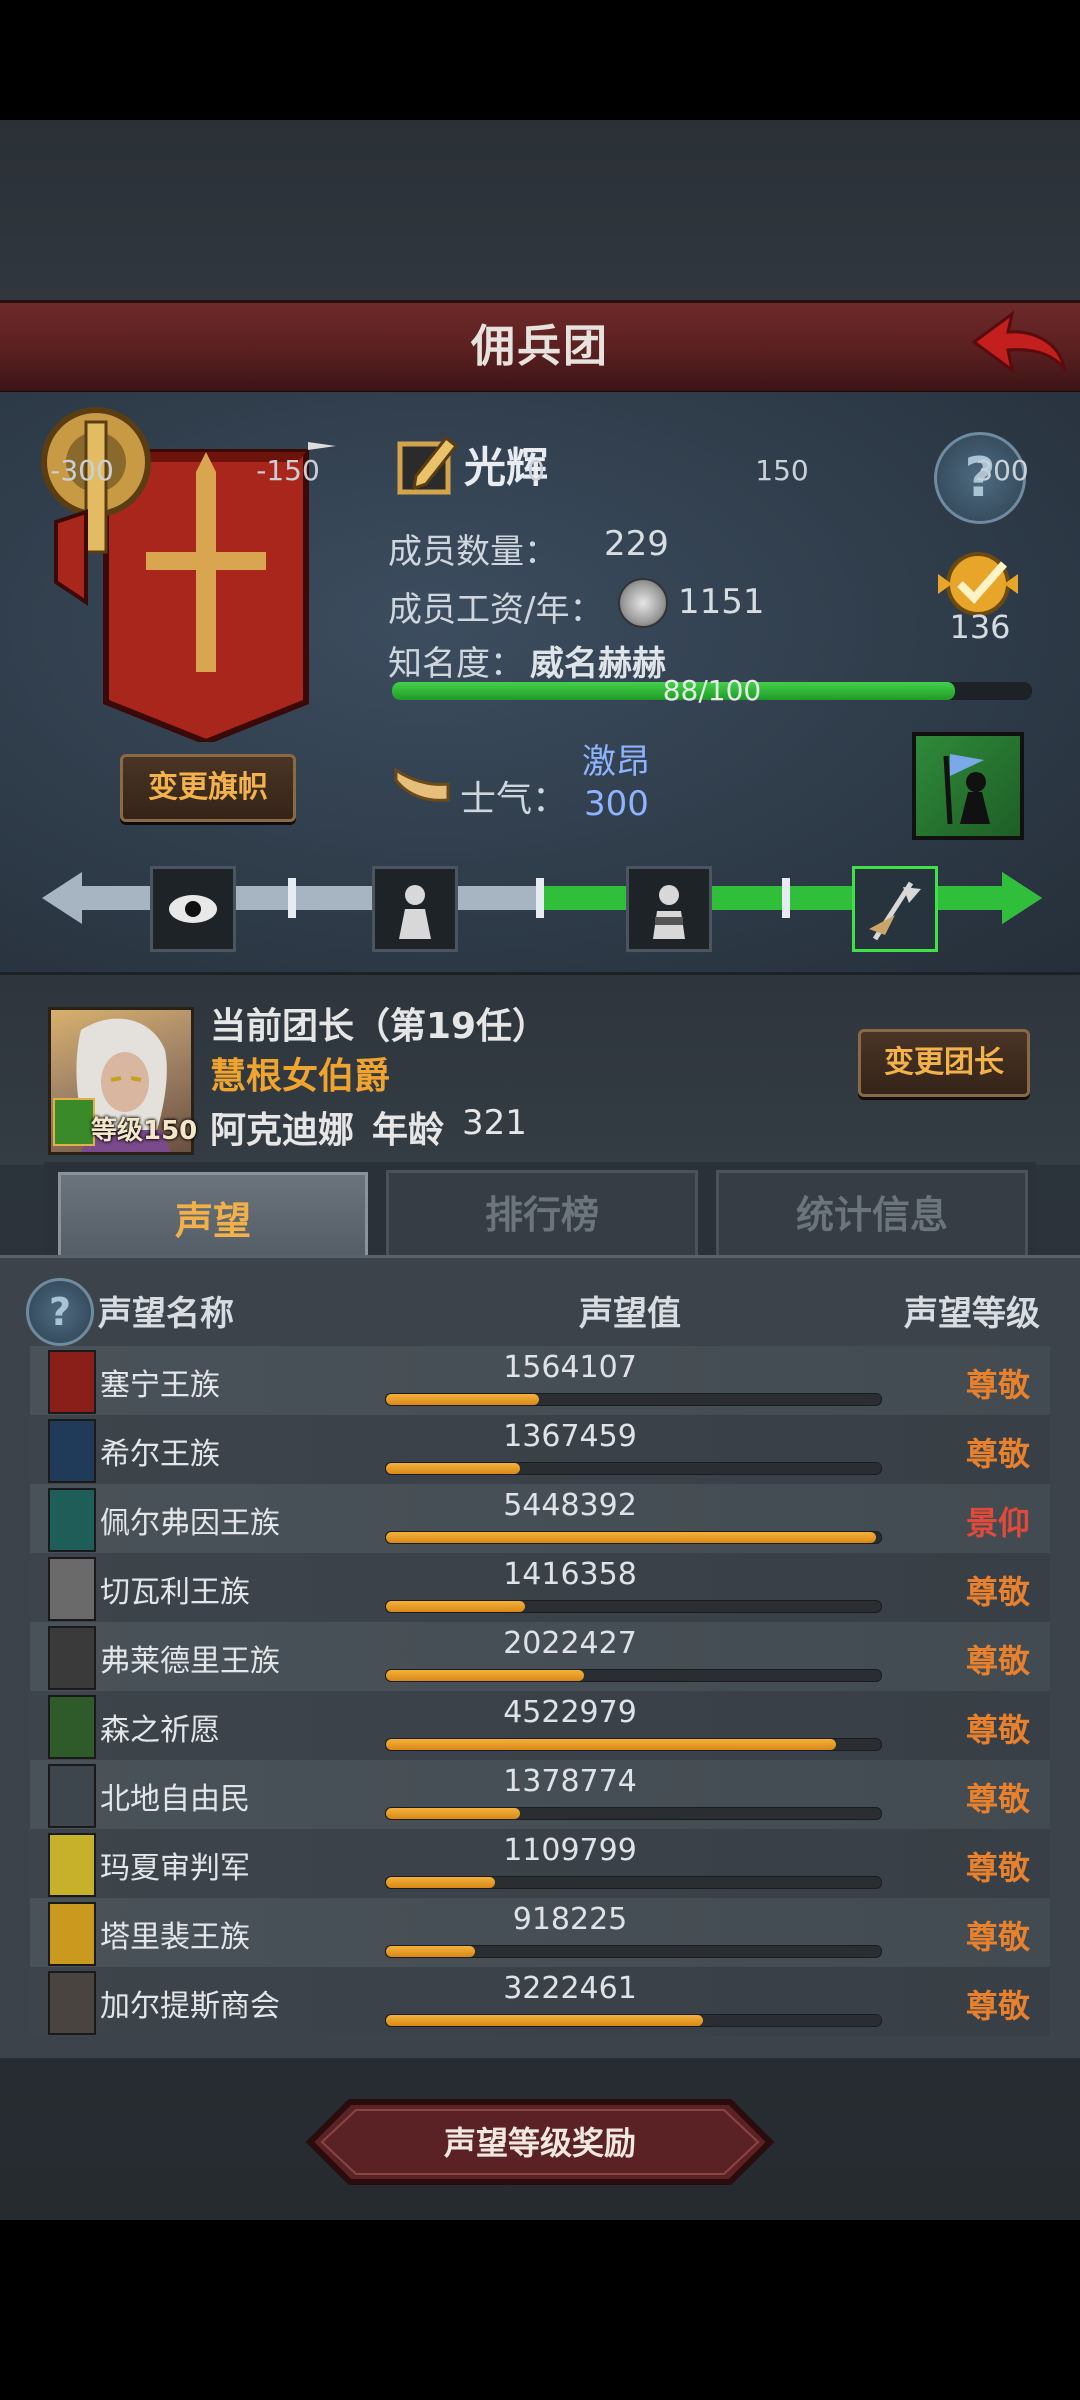 The image size is (1080, 2400). Describe the element at coordinates (514, 799) in the screenshot. I see `morale-label: 士气：` at that location.